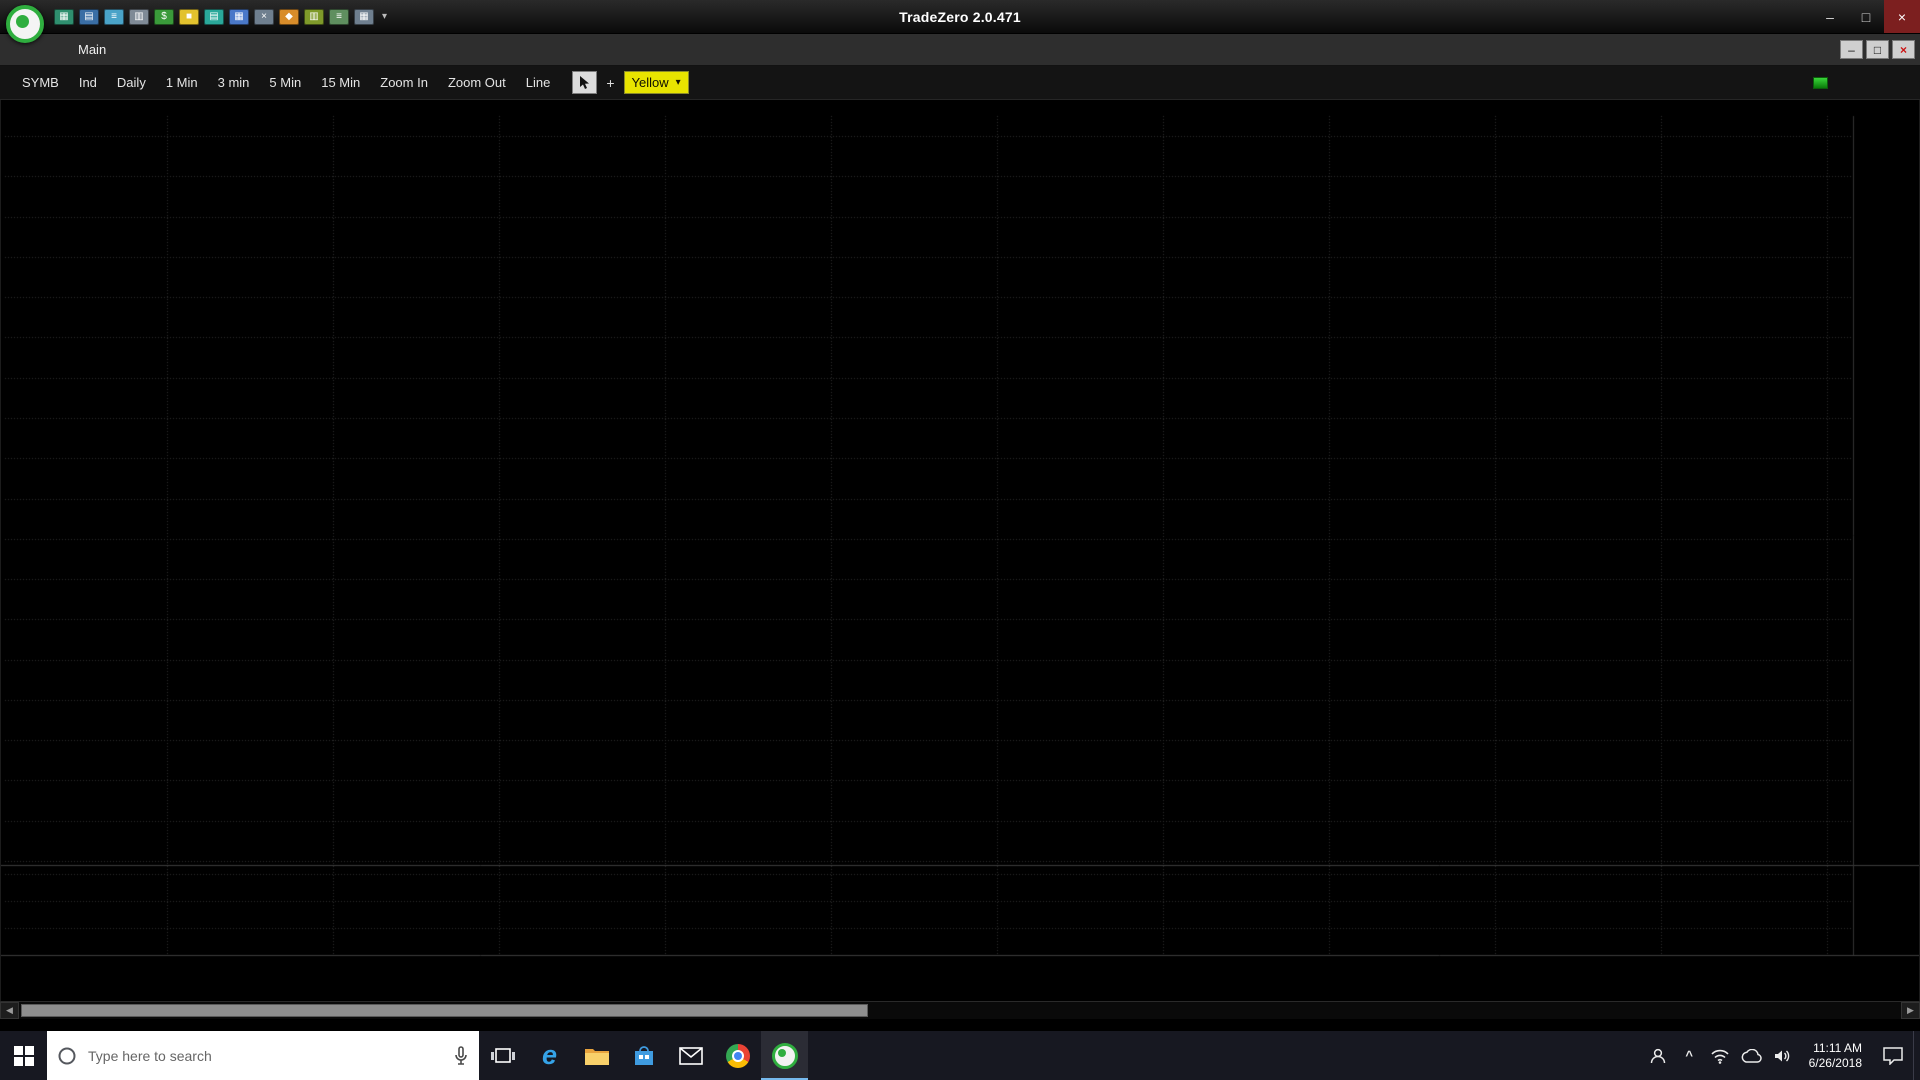 This screenshot has width=1920, height=1080. I want to click on toolbar-item-ind: Ind, so click(88, 82).